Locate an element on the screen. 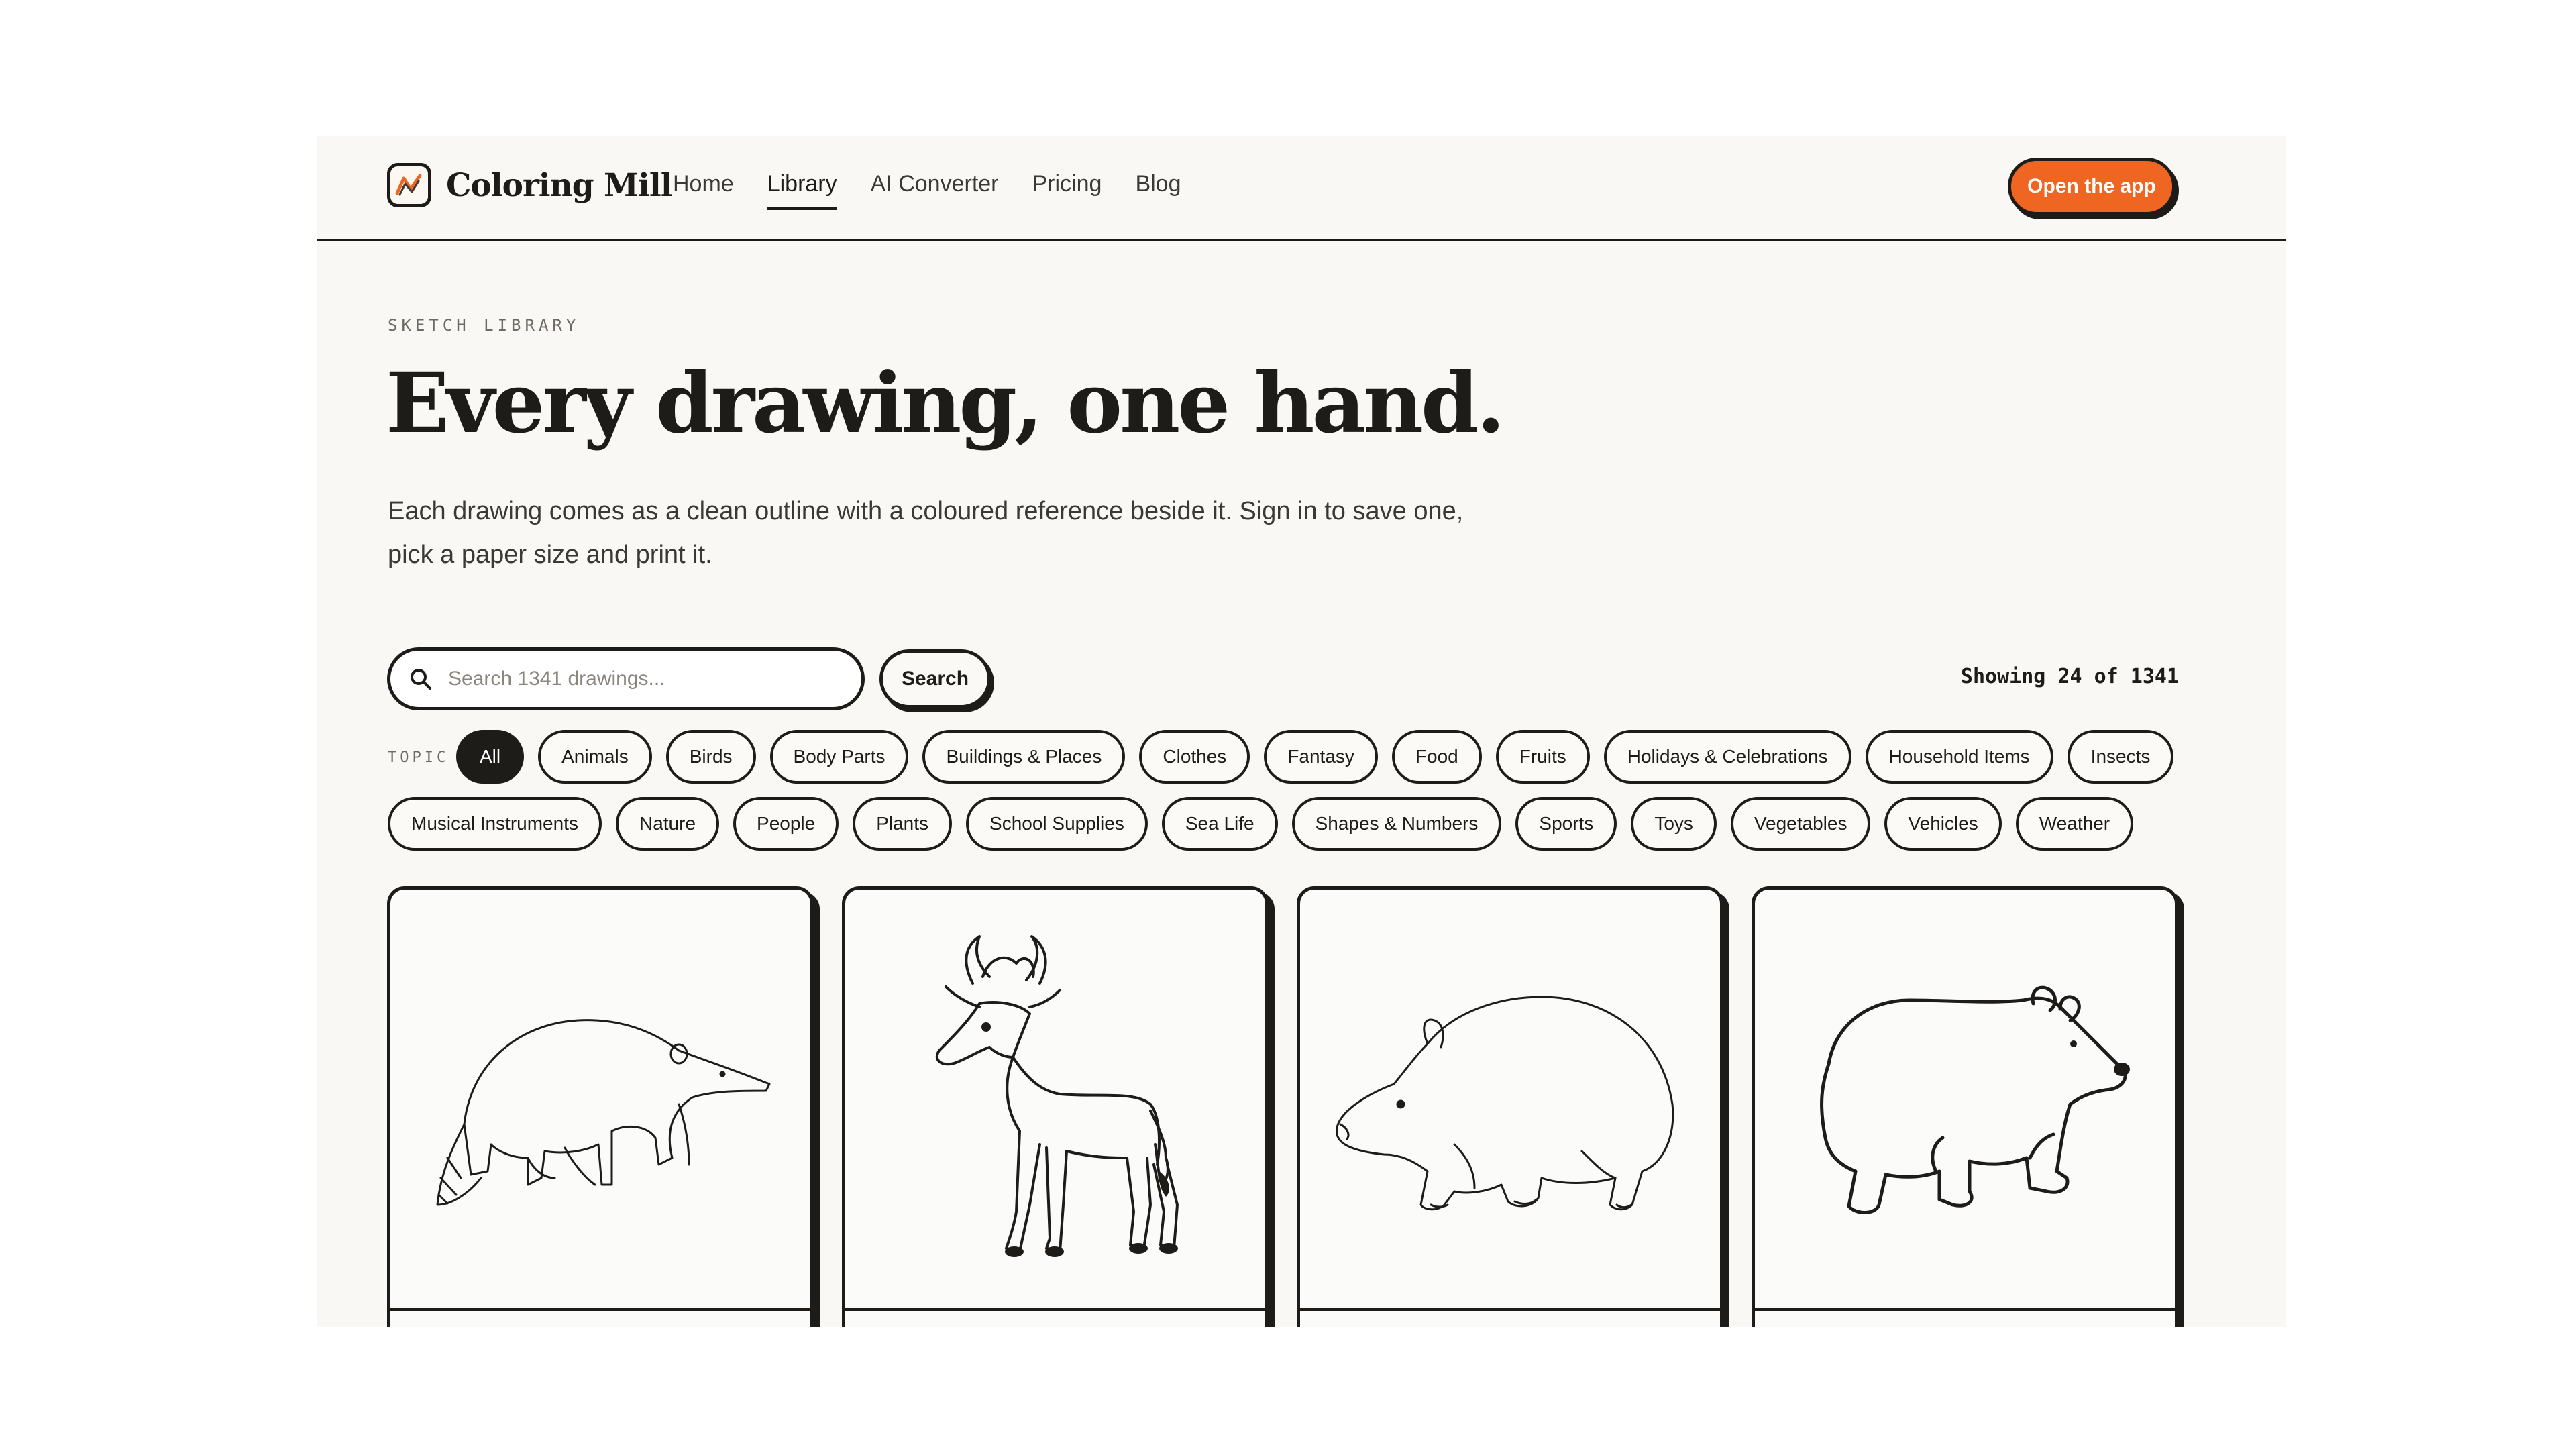 The height and width of the screenshot is (1449, 2576). page-title: Every drawing, one hand. is located at coordinates (945, 403).